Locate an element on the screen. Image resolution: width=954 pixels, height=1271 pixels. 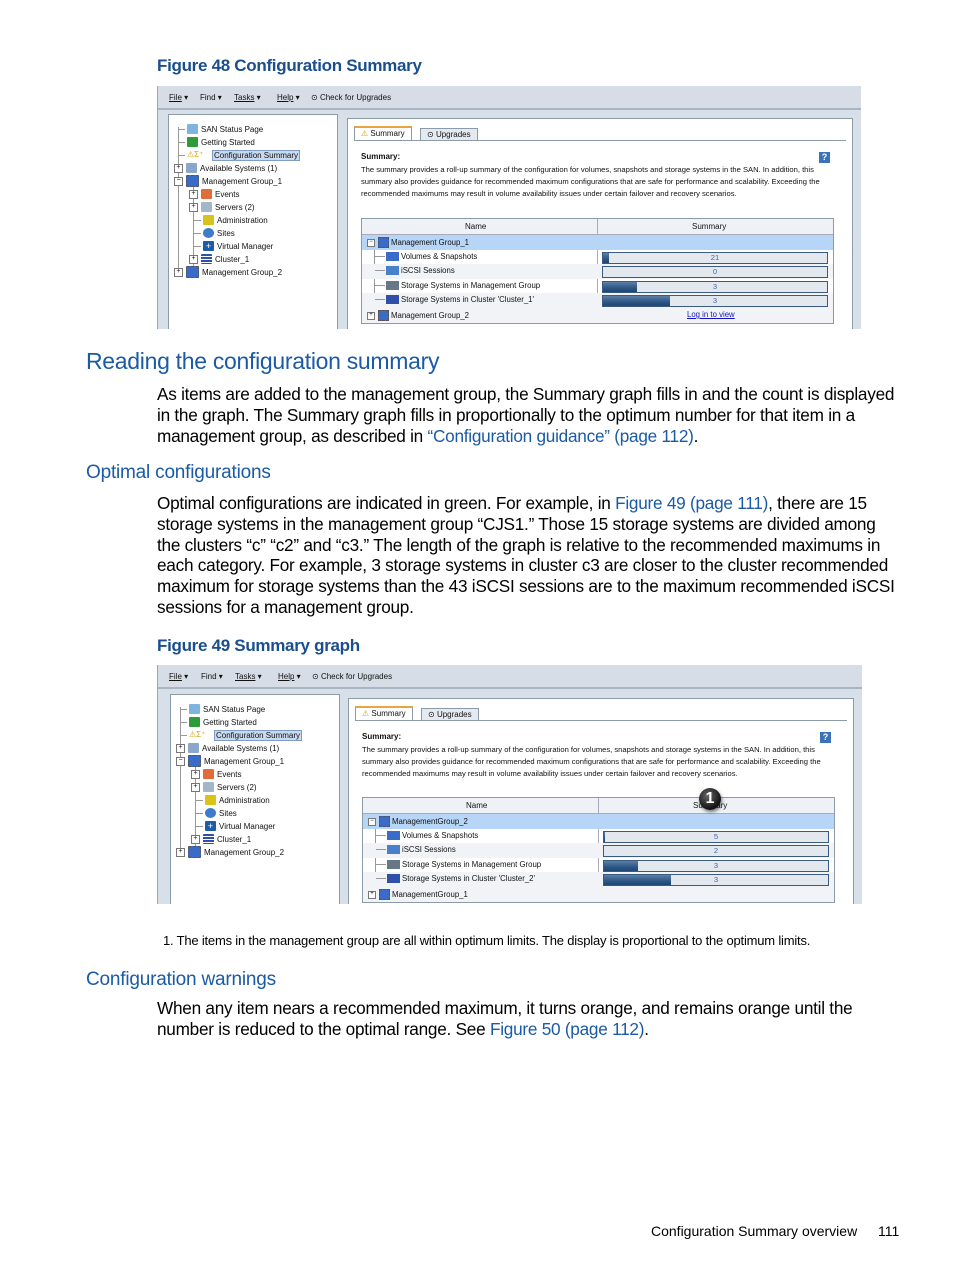
column-header-summary: Summary is located at coordinates (709, 226).